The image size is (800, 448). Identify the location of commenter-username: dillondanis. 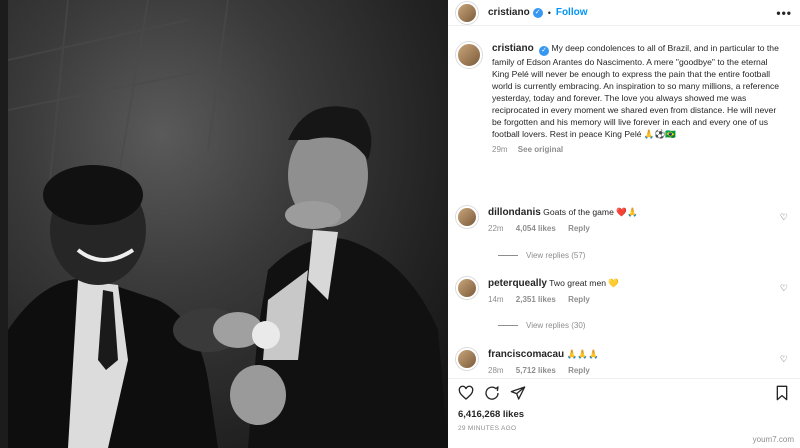
(514, 212).